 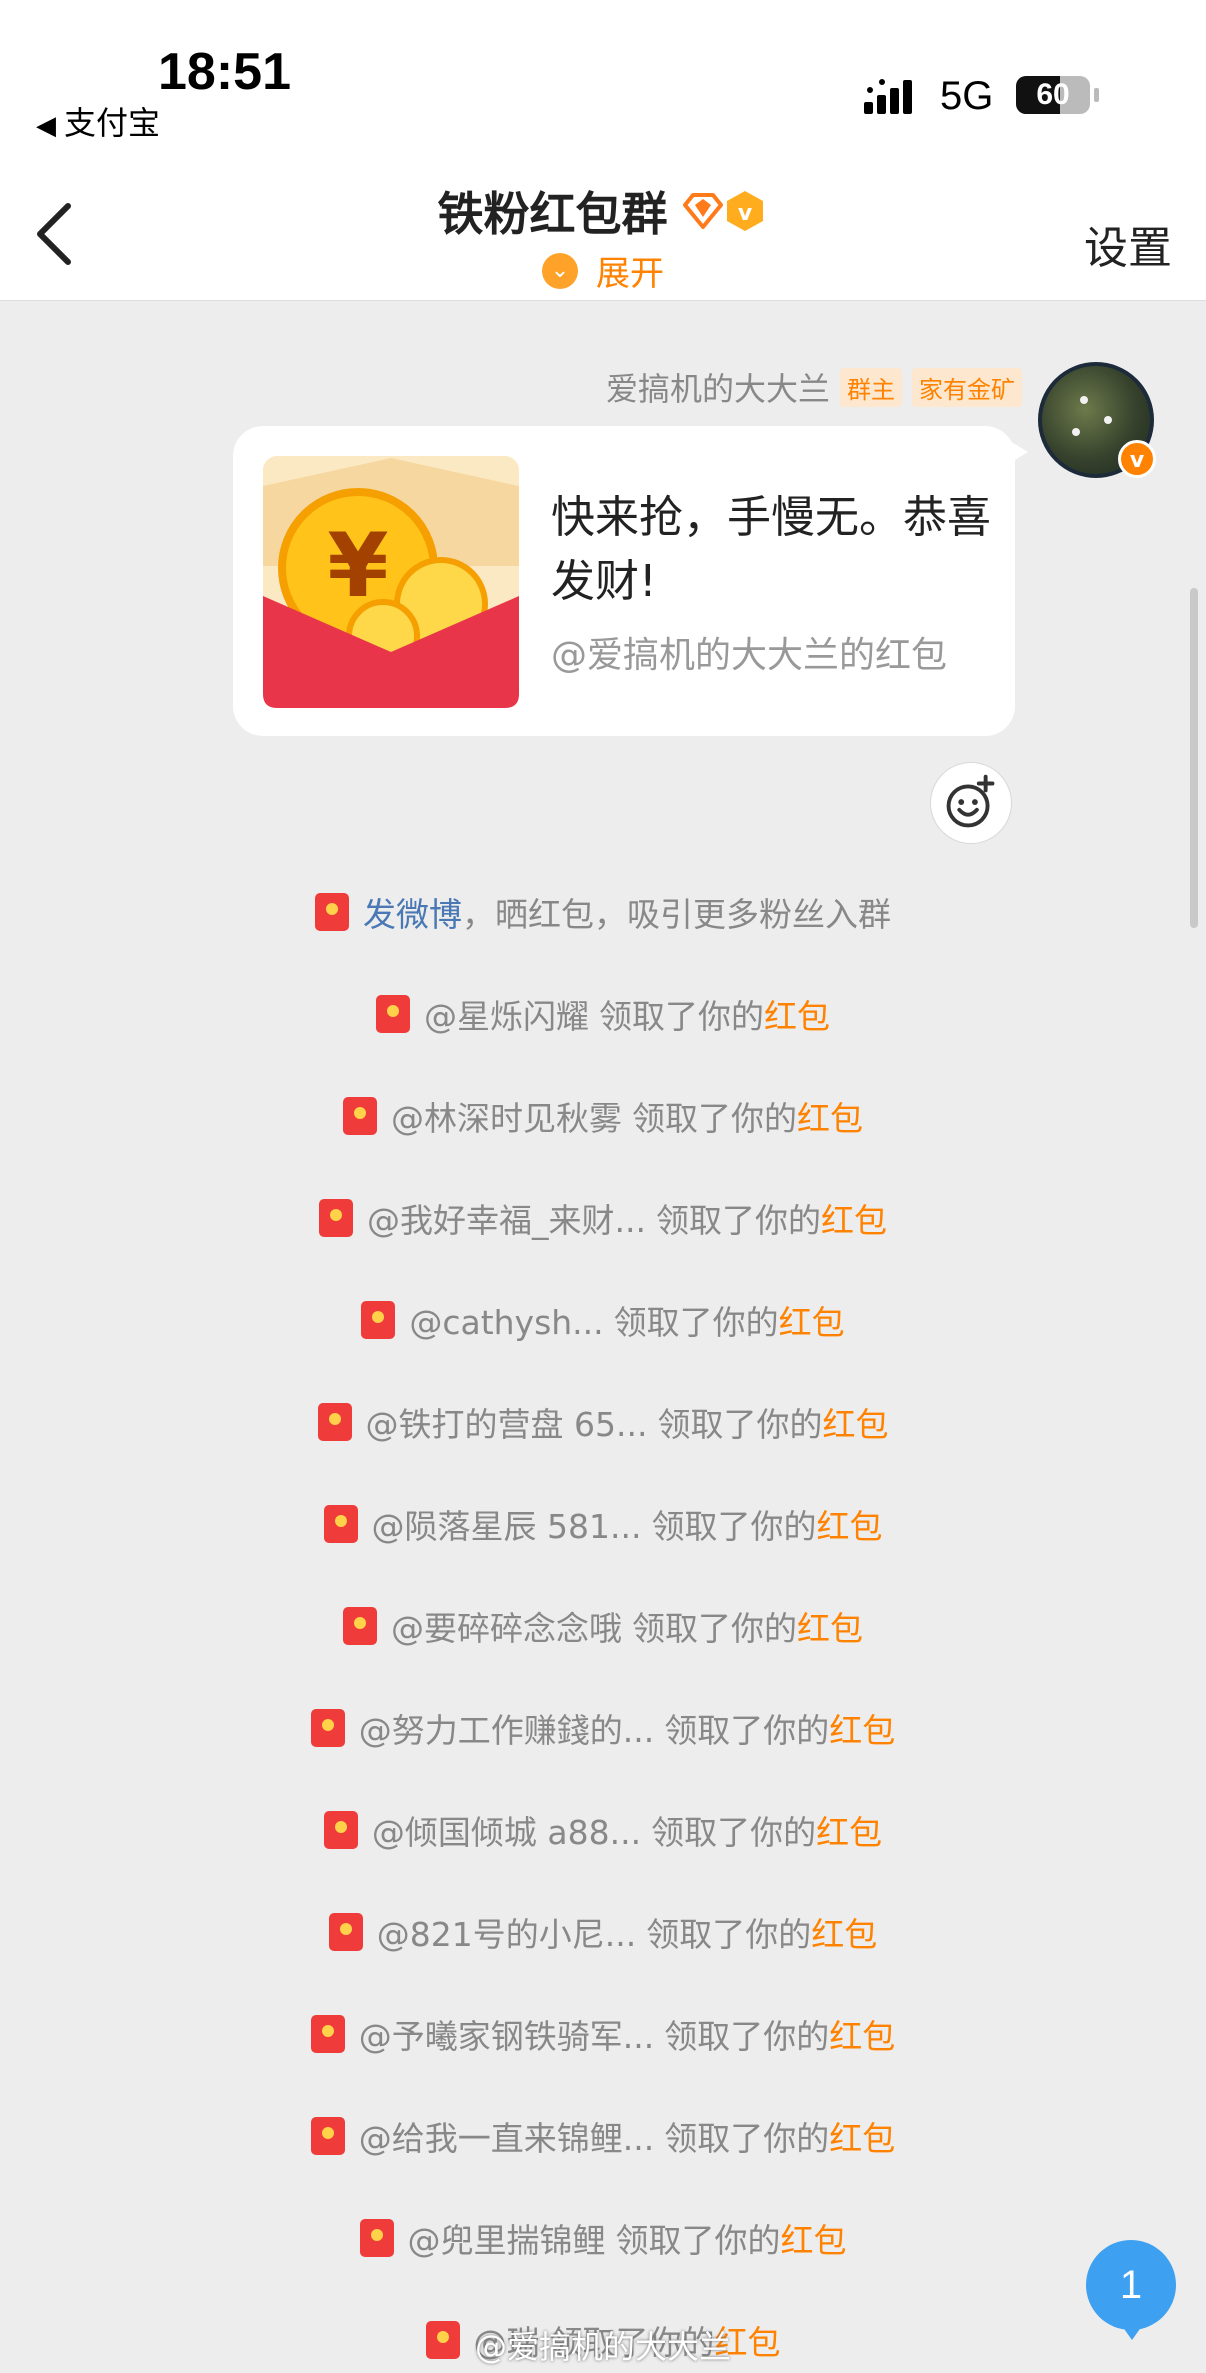 I want to click on back-to-app-link: ◀ 支付宝, so click(x=98, y=121).